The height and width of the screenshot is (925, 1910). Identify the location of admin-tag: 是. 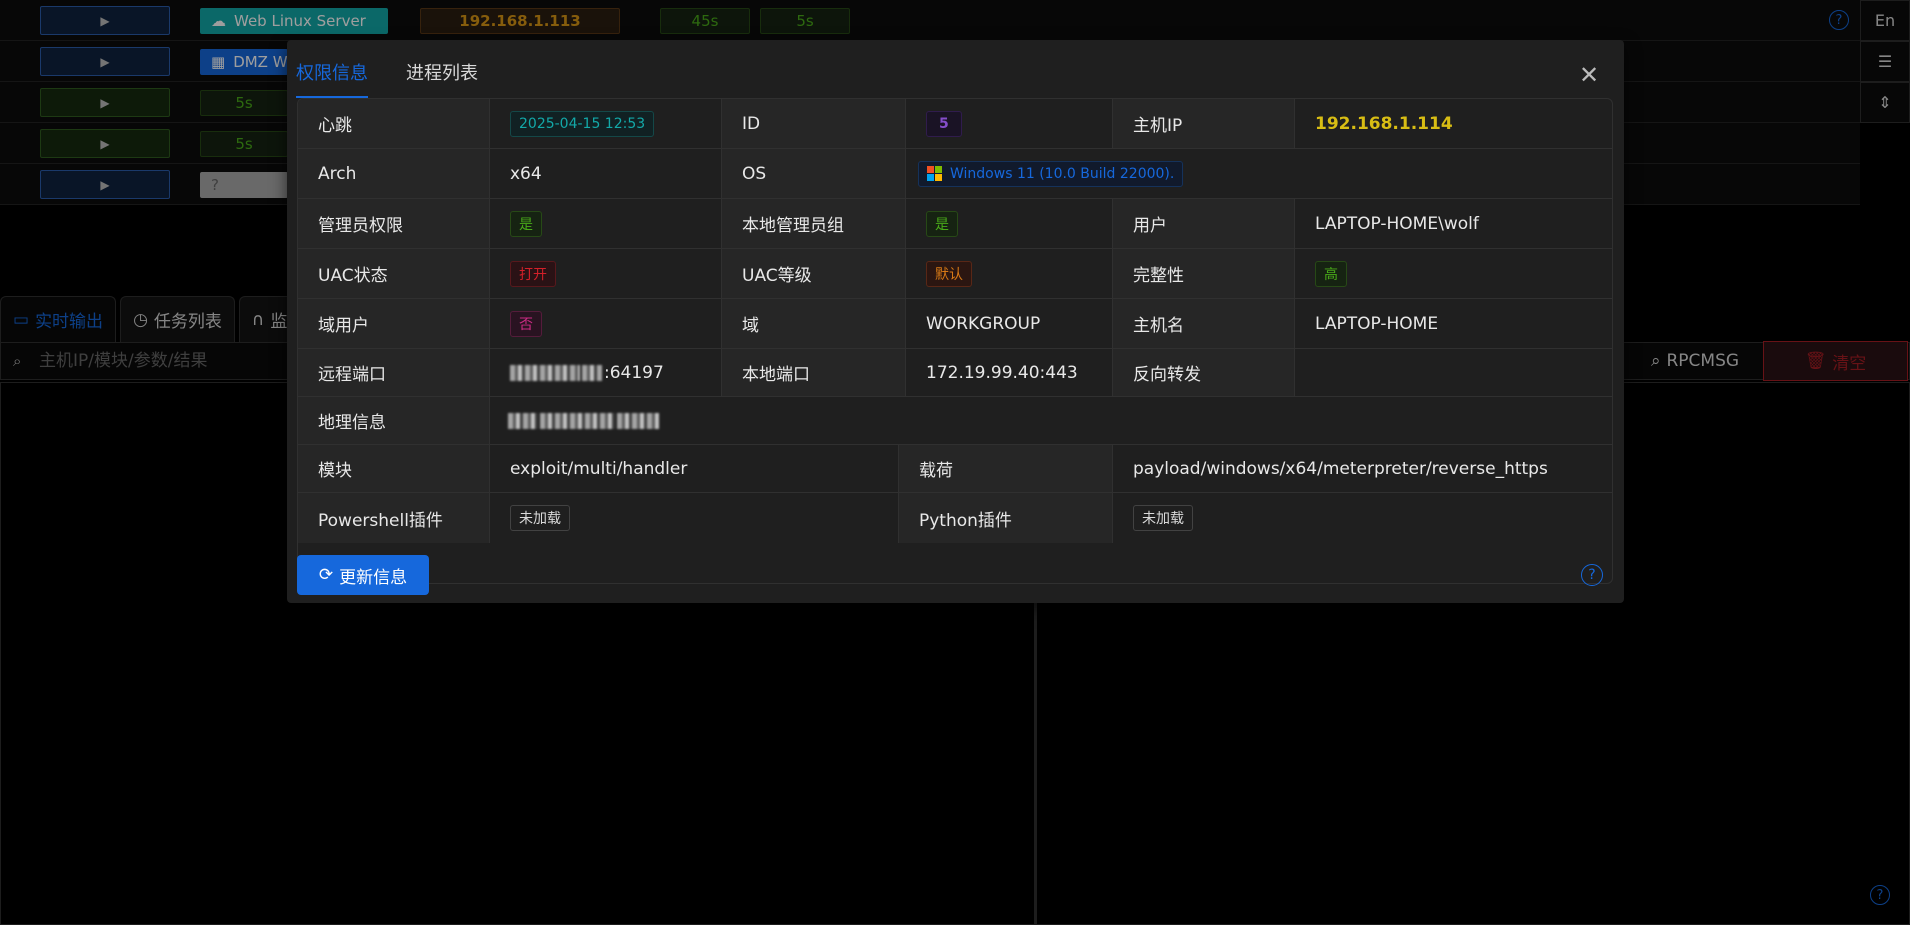
(526, 223).